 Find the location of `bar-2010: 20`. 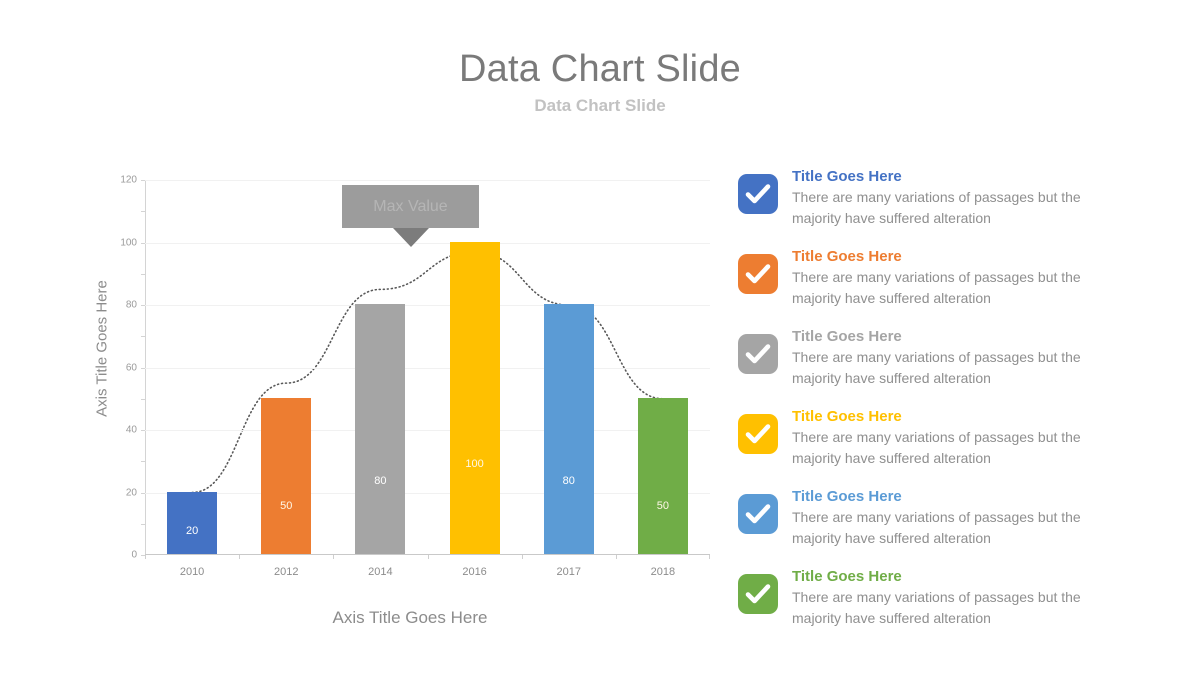

bar-2010: 20 is located at coordinates (192, 522).